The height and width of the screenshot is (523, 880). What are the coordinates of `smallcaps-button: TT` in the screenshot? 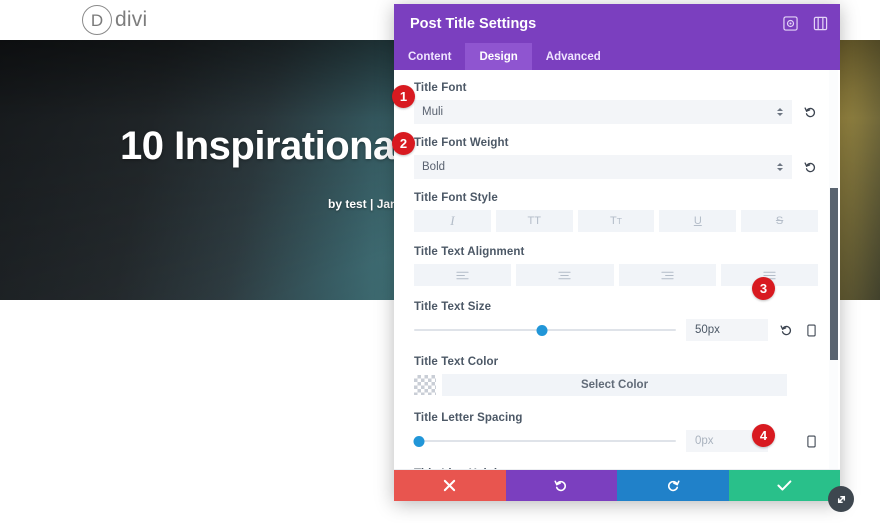 It's located at (616, 221).